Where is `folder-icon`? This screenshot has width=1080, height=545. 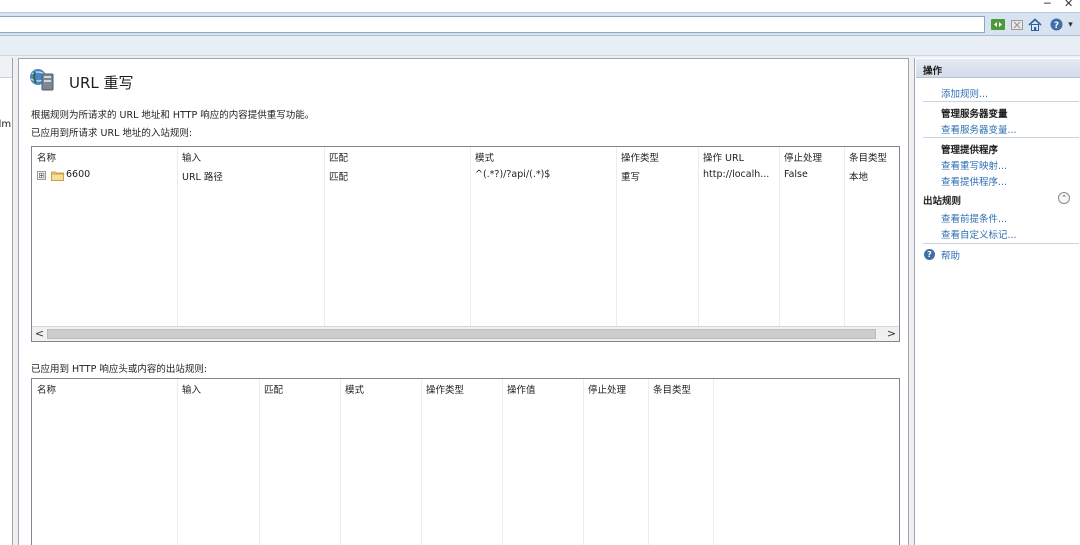 folder-icon is located at coordinates (57, 175).